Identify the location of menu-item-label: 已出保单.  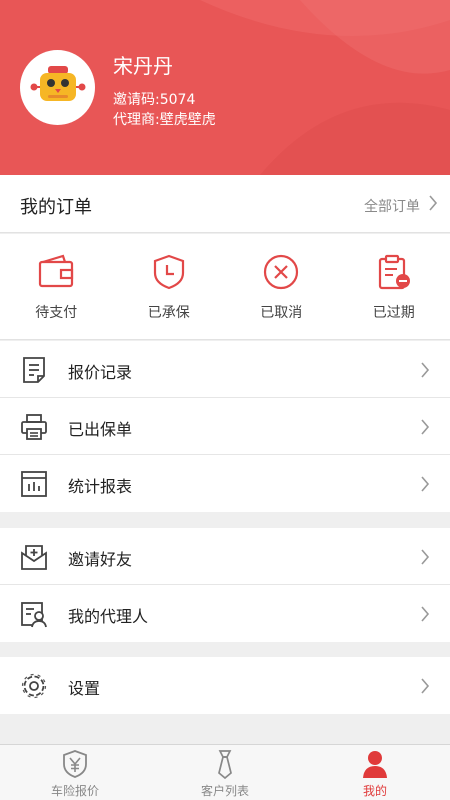
(100, 429).